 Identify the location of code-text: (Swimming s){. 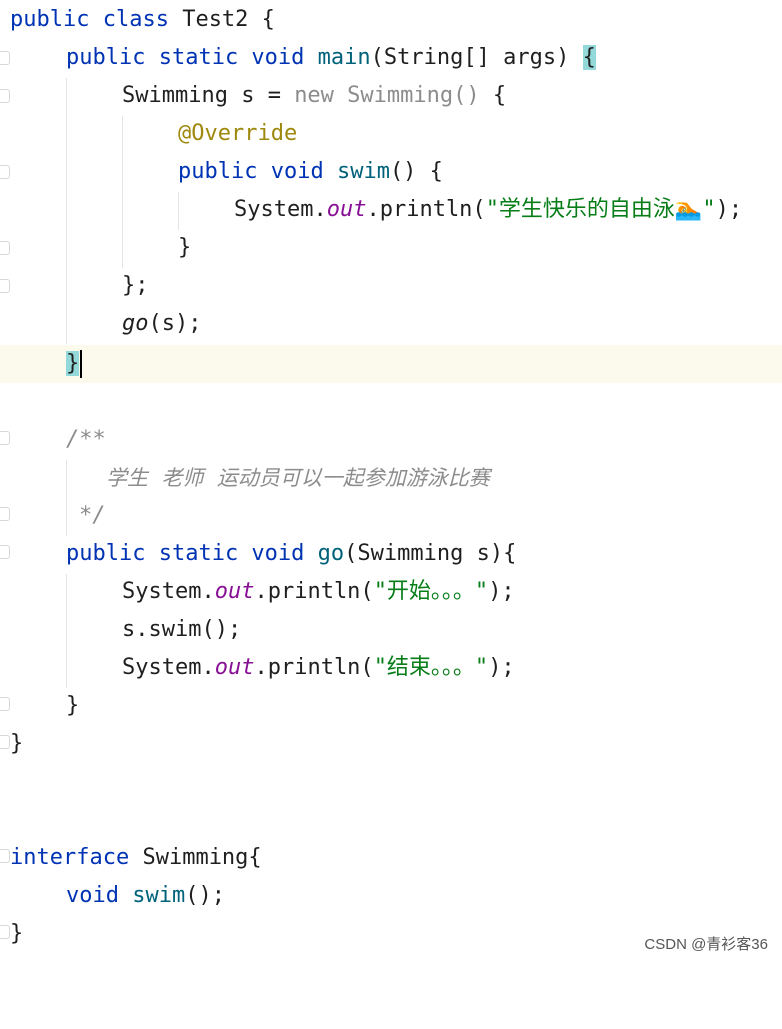
(430, 553).